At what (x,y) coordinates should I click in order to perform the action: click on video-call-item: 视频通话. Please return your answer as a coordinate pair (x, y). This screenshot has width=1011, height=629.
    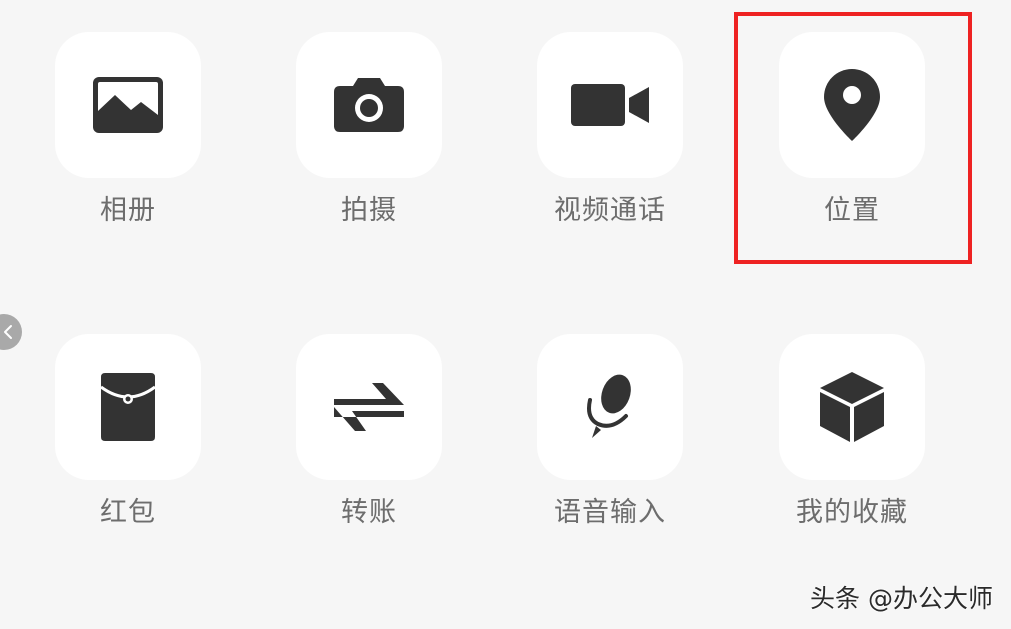
    Looking at the image, I should click on (610, 130).